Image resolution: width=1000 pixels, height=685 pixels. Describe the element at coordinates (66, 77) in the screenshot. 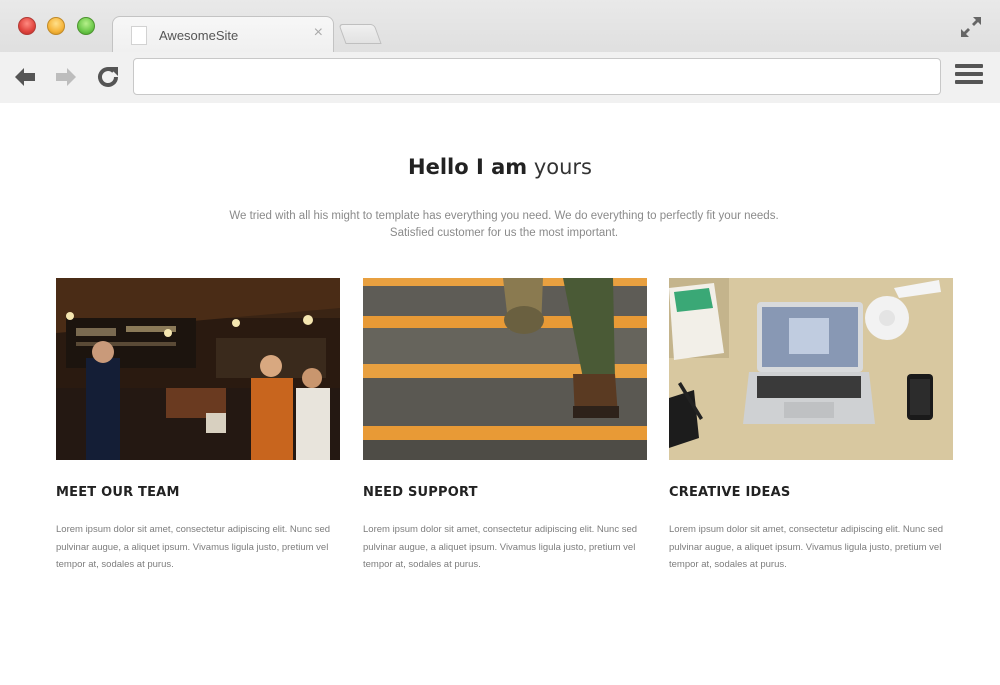

I see `forward-arrow-icon` at that location.